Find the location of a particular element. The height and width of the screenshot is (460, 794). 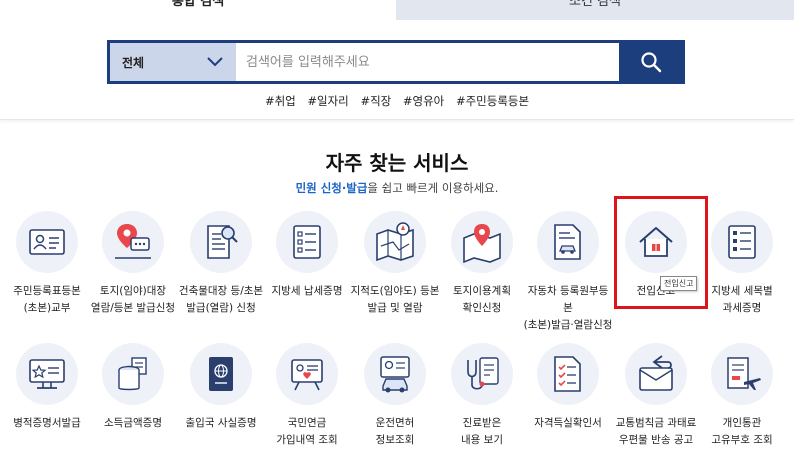

car-document-icon is located at coordinates (567, 242).